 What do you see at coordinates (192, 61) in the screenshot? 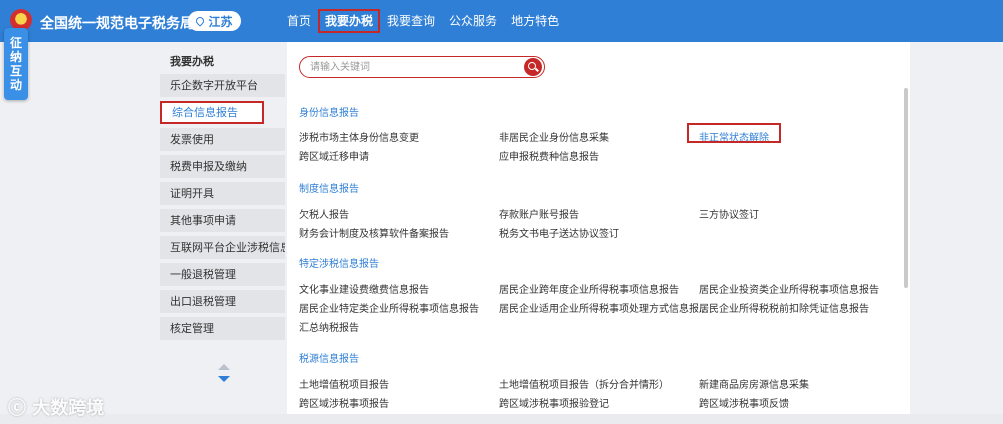
I see `sidebar-heading: 我要办税` at bounding box center [192, 61].